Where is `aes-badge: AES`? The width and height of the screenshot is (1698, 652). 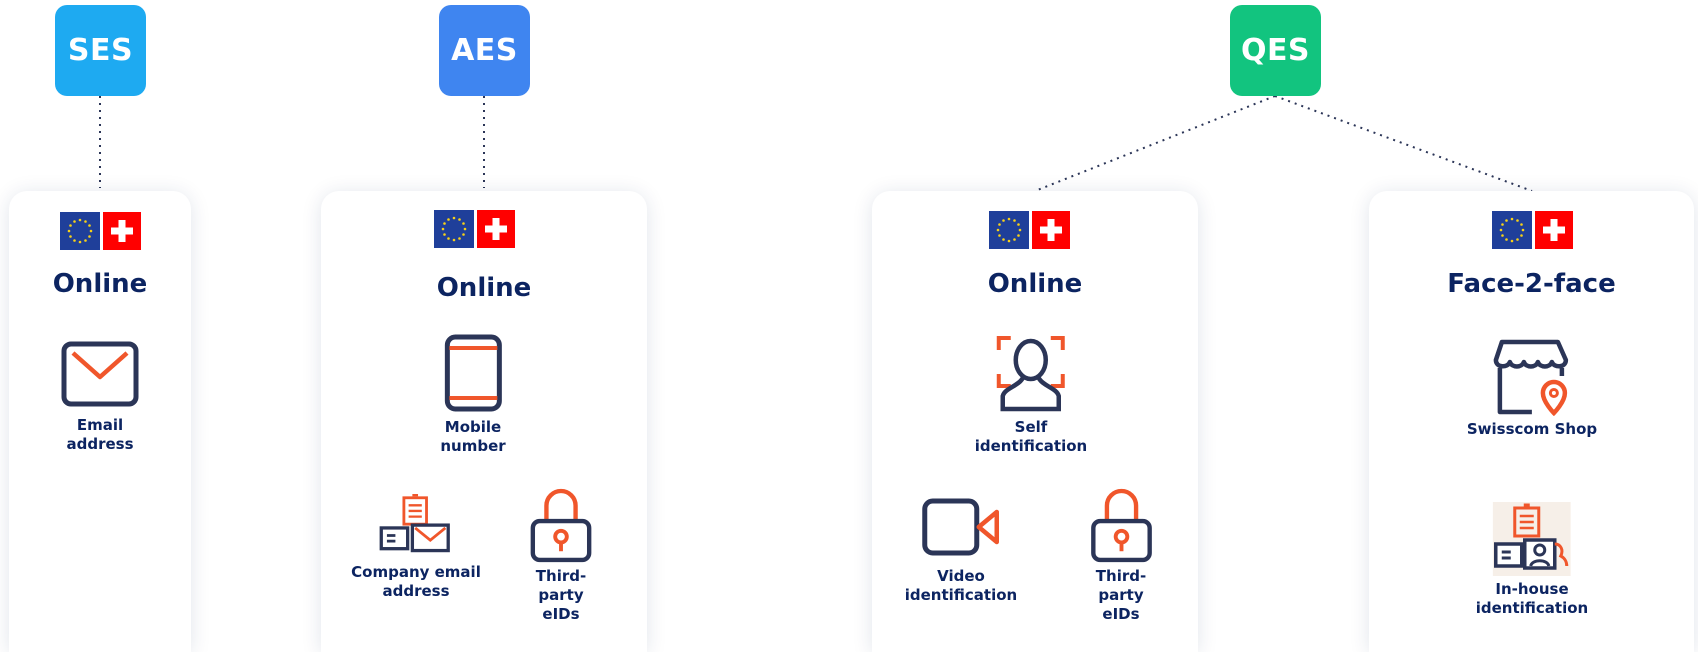 aes-badge: AES is located at coordinates (484, 50).